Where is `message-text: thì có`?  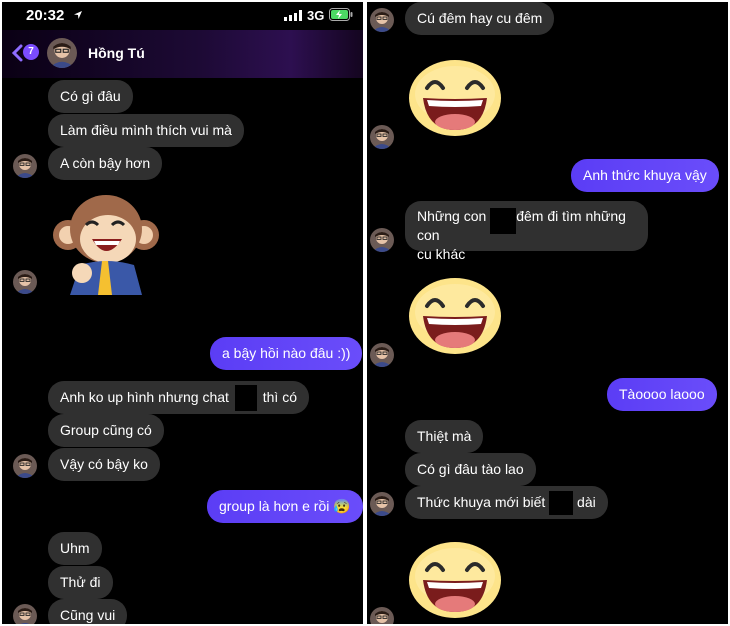
message-text: thì có is located at coordinates (279, 397).